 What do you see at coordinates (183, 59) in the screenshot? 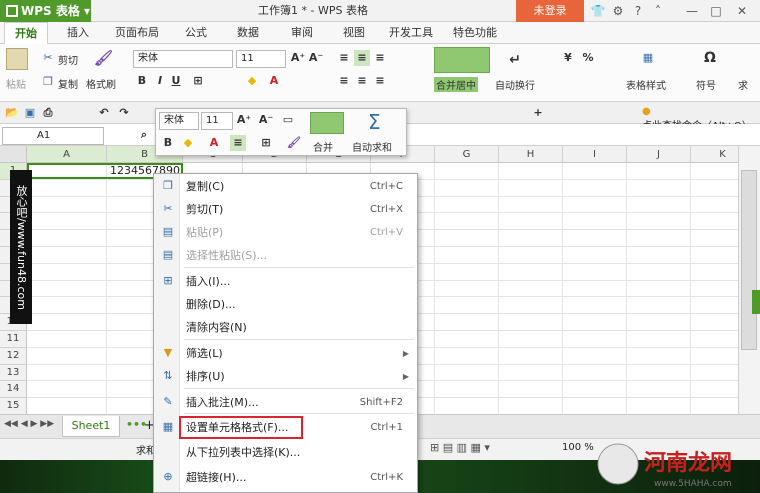
I see `font-name-select: 宋体` at bounding box center [183, 59].